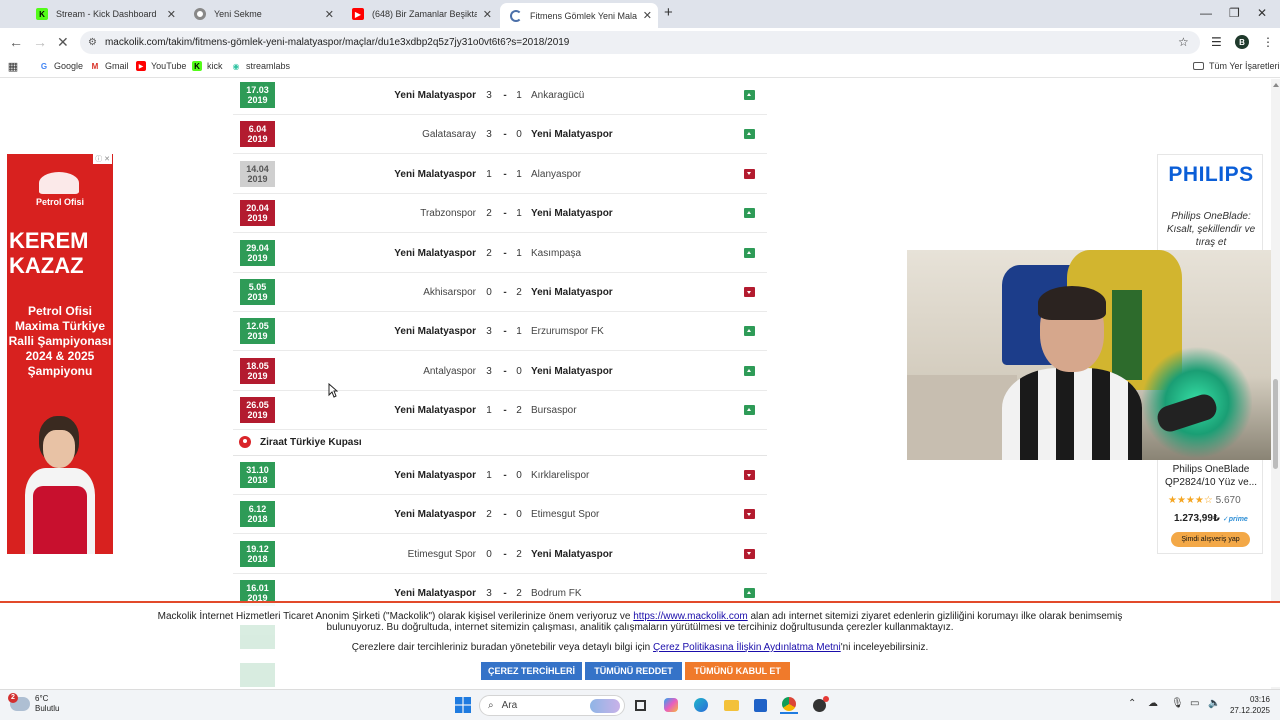 The height and width of the screenshot is (720, 1280). I want to click on bookmark-google: G Google, so click(61, 66).